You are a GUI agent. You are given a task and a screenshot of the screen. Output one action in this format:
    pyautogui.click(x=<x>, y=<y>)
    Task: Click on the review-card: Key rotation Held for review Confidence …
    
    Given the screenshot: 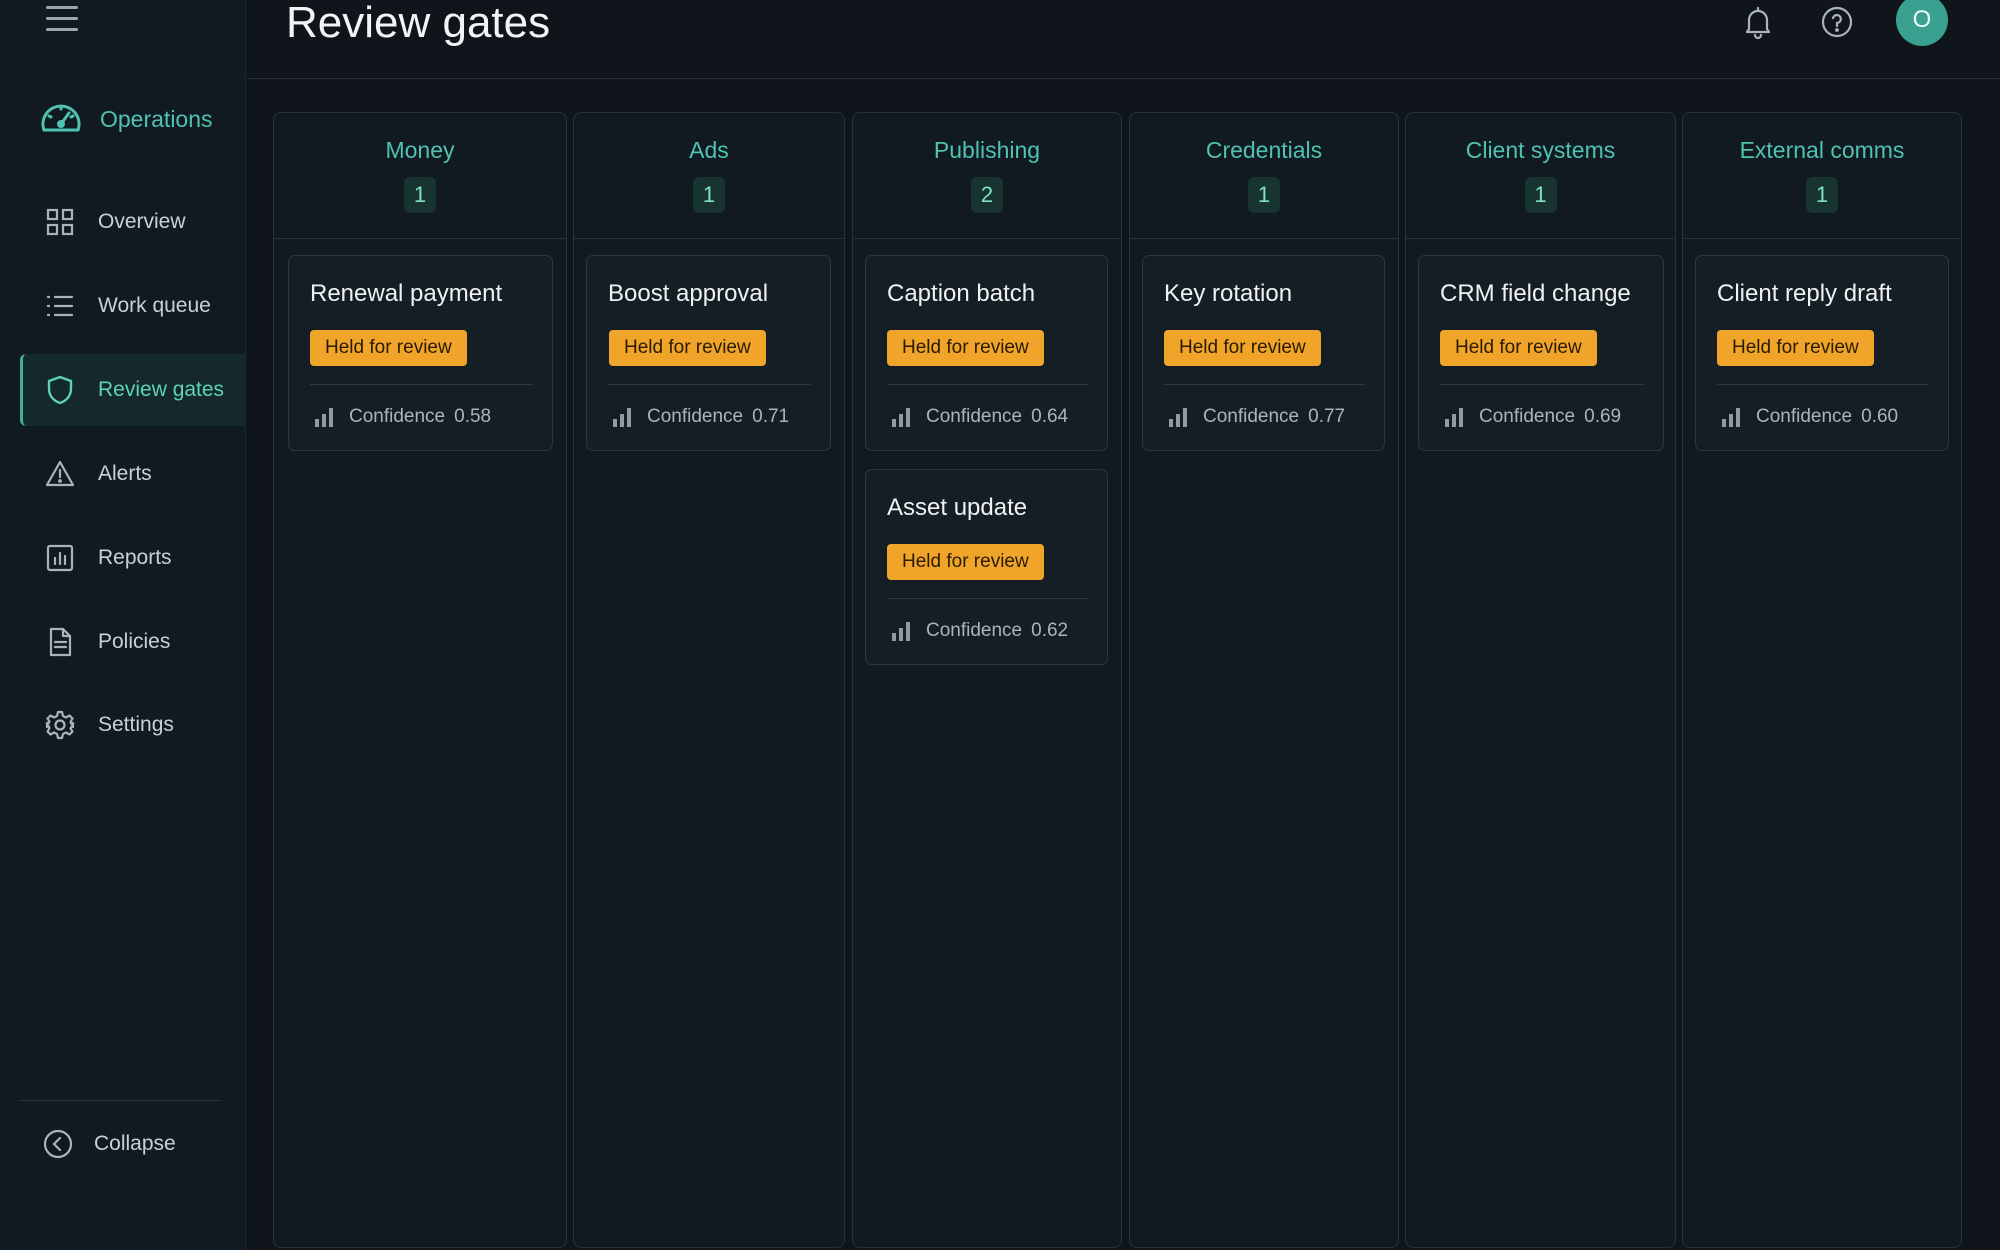 What is the action you would take?
    pyautogui.click(x=1263, y=353)
    